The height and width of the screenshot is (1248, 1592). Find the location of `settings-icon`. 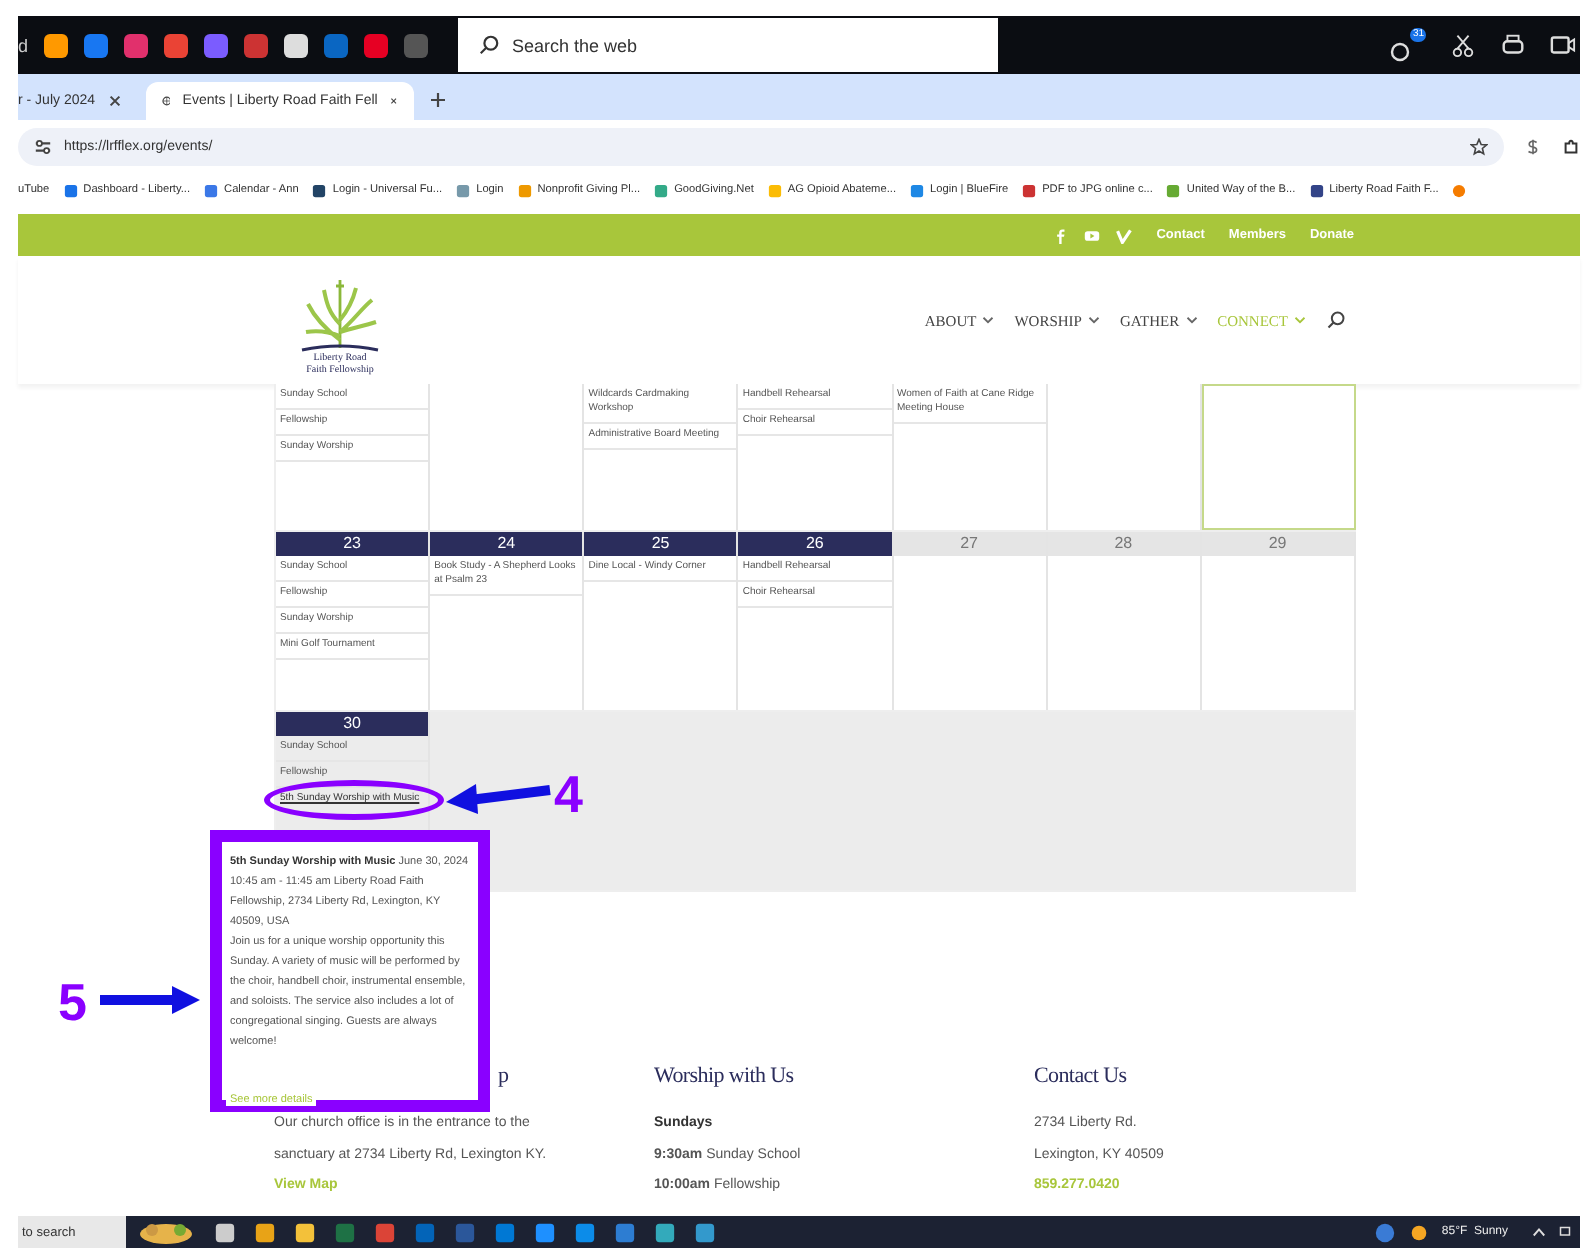

settings-icon is located at coordinates (43, 146).